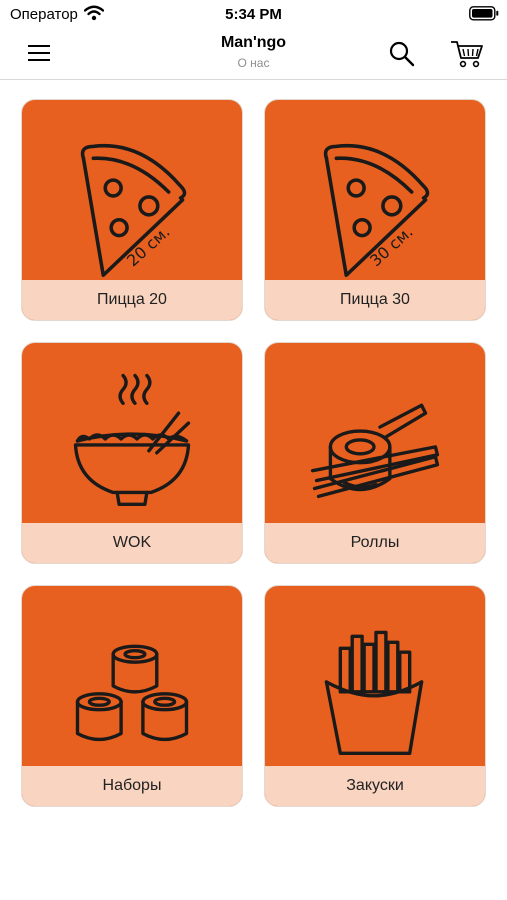 The width and height of the screenshot is (507, 900). I want to click on category-label: WOK, so click(132, 542).